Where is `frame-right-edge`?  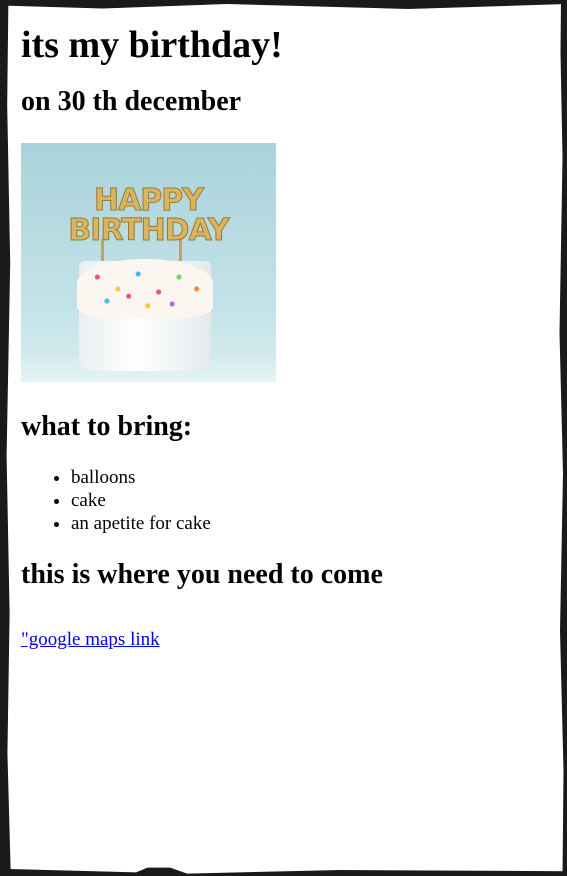 frame-right-edge is located at coordinates (563, 438).